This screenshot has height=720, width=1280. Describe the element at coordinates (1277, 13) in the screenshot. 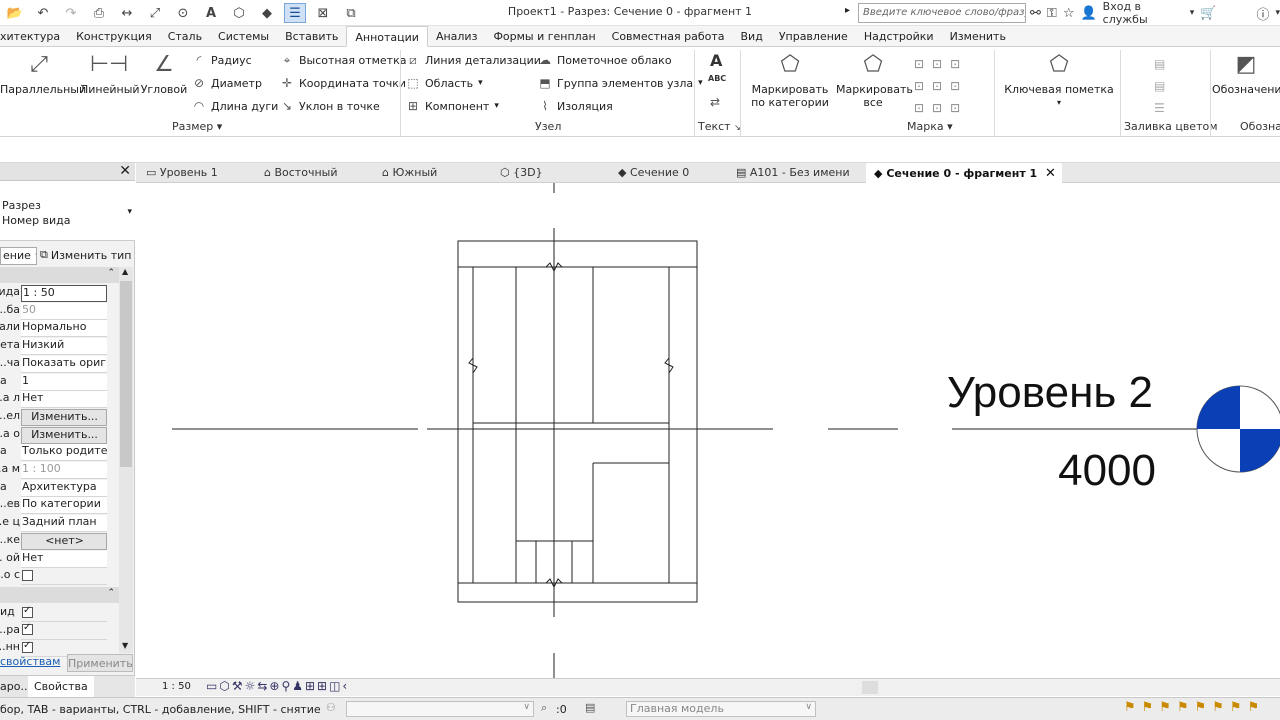

I see `chevron-down-icon: ▾` at that location.